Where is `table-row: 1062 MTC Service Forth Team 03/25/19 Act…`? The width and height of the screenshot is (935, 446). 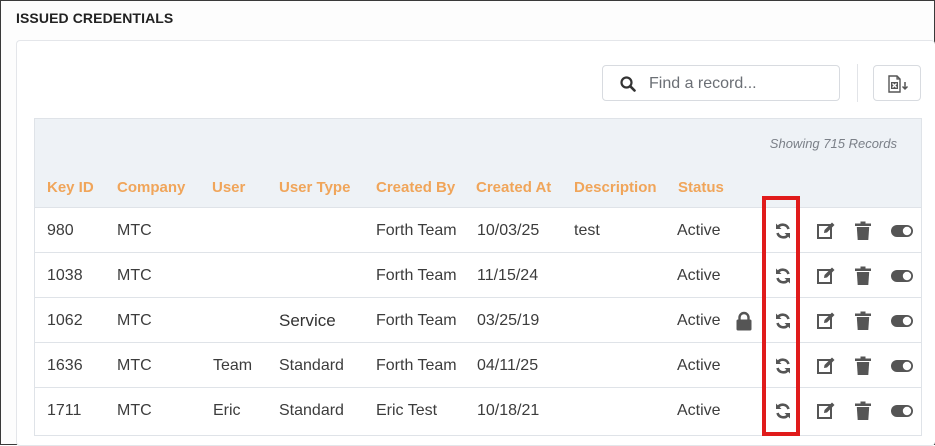 table-row: 1062 MTC Service Forth Team 03/25/19 Act… is located at coordinates (478, 320).